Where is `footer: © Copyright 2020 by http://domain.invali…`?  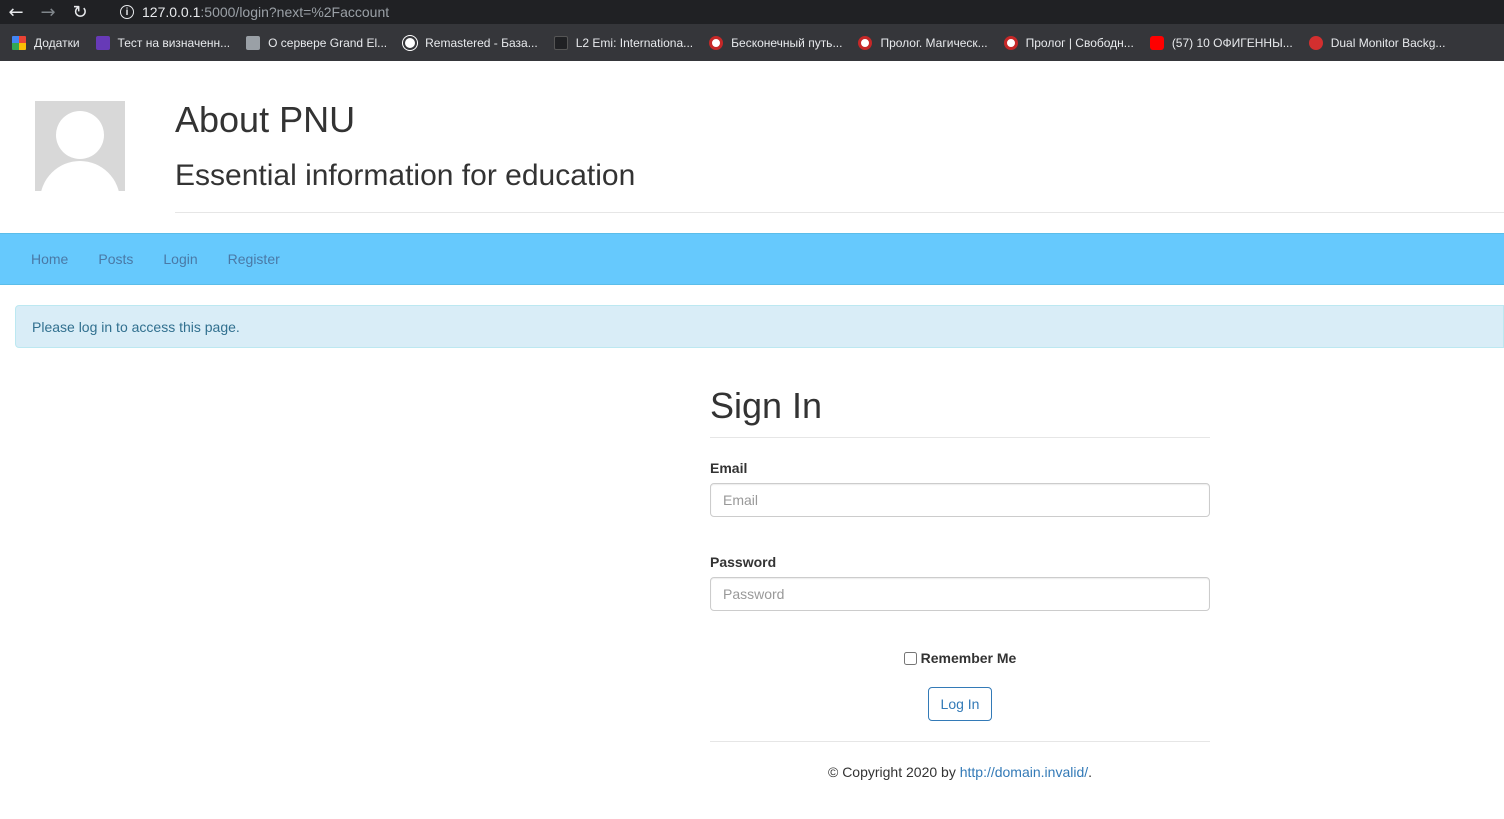 footer: © Copyright 2020 by http://domain.invali… is located at coordinates (960, 772).